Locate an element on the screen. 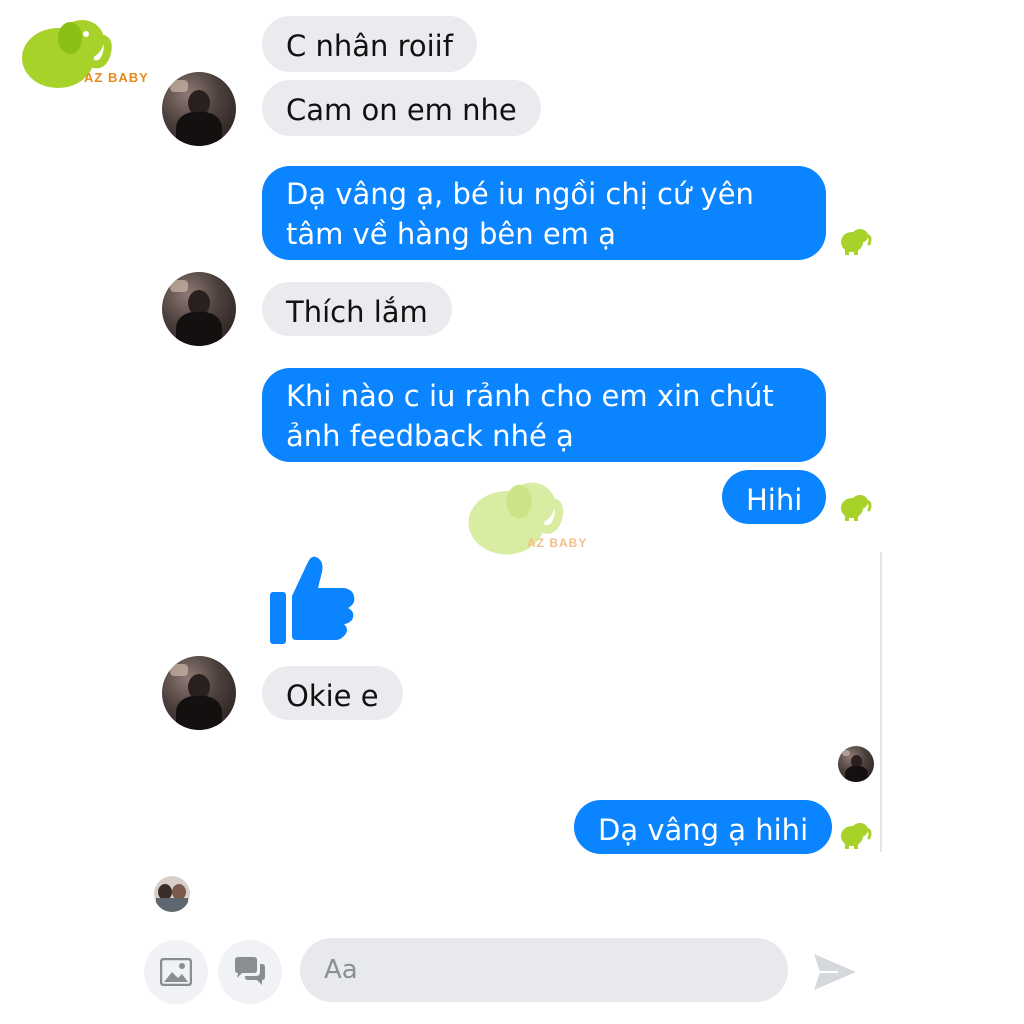 Image resolution: width=1024 pixels, height=1024 pixels. message-text-line: tâm về hàng bên em ạ is located at coordinates (451, 234).